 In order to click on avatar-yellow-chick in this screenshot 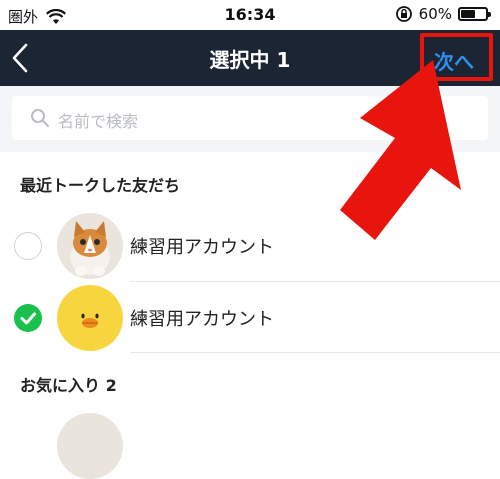, I will do `click(90, 318)`.